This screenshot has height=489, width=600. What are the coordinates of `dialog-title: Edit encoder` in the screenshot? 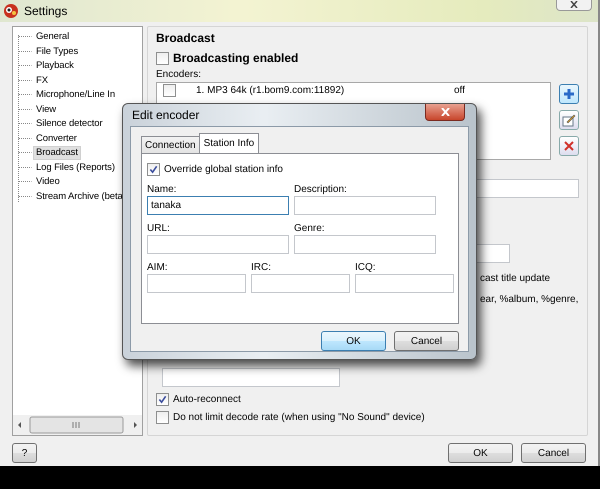 It's located at (166, 115).